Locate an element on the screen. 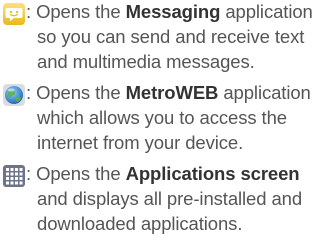 Image resolution: width=322 pixels, height=241 pixels. messaging-app-name: Messaging is located at coordinates (173, 11).